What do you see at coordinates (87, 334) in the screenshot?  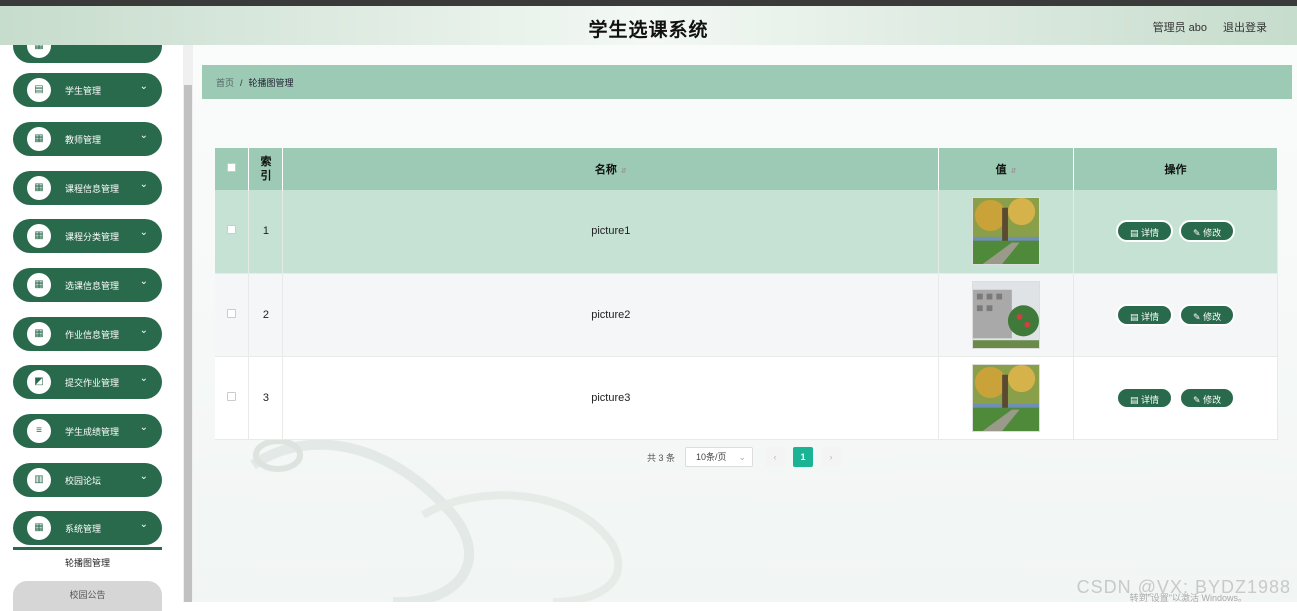 I see `sidebar-item-homework: ▦ 作业信息管理 ⌄` at bounding box center [87, 334].